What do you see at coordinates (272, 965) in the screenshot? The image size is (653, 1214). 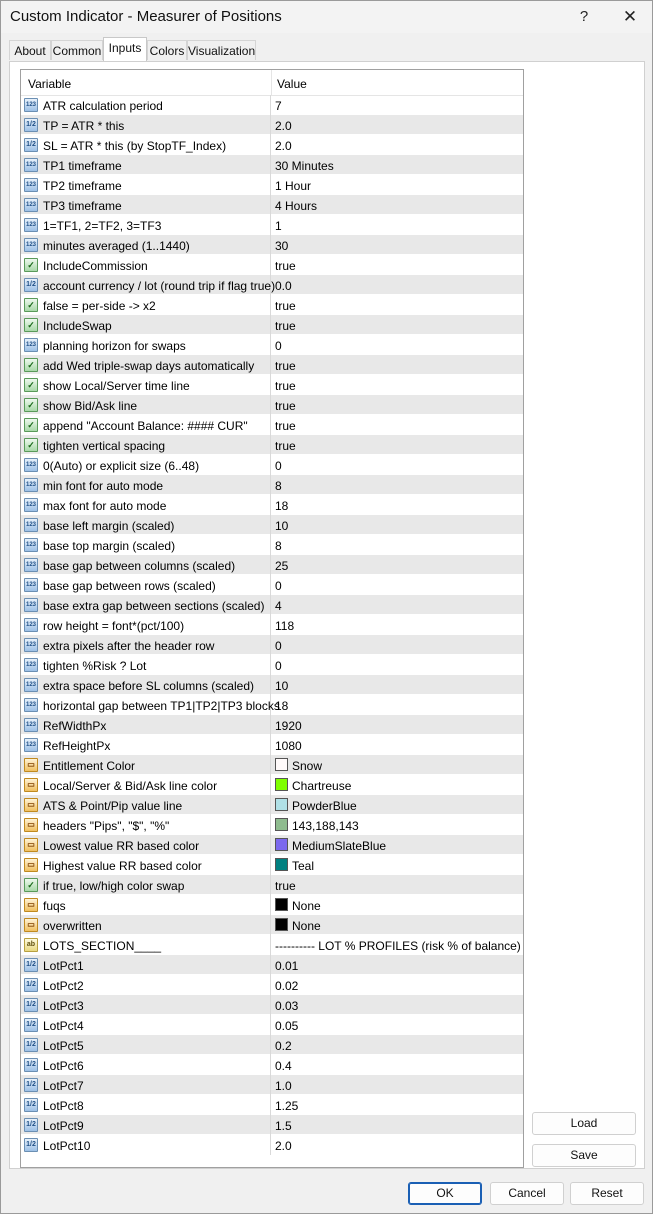 I see `table-row: 1/2 LotPct1 0.01` at bounding box center [272, 965].